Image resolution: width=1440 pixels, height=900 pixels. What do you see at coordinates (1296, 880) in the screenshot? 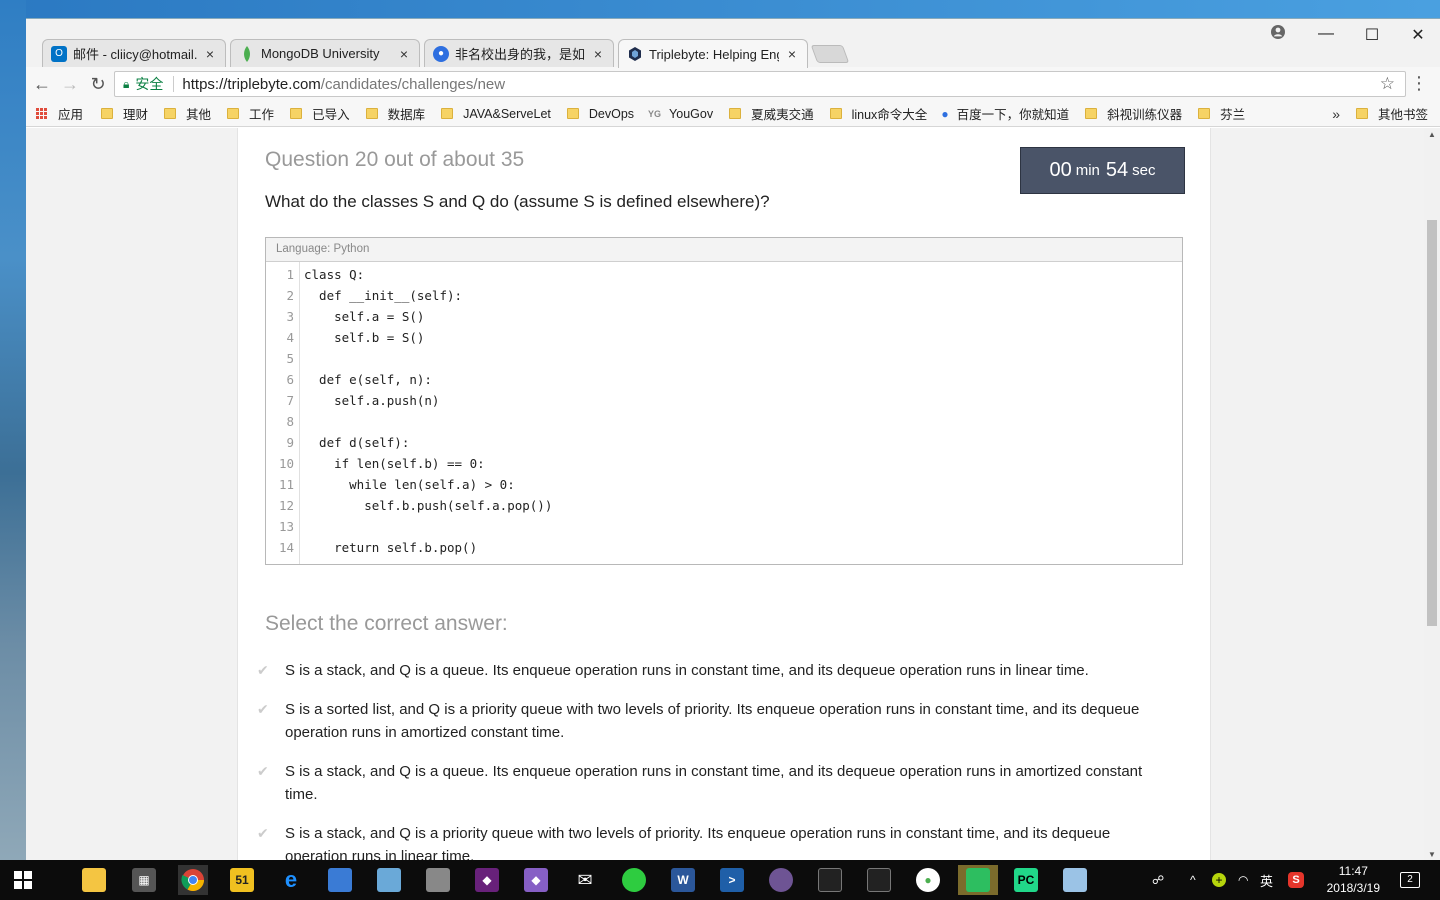
I see `sogou-icon: S` at bounding box center [1296, 880].